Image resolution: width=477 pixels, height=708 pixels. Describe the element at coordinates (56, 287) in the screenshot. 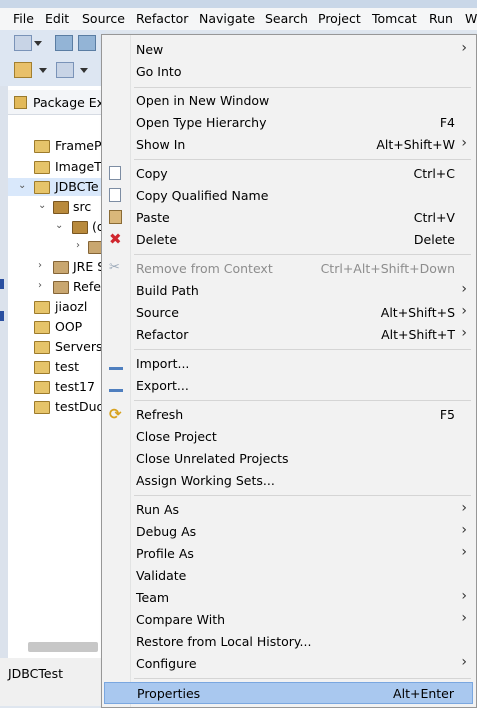

I see `tree-item: › Refe` at that location.